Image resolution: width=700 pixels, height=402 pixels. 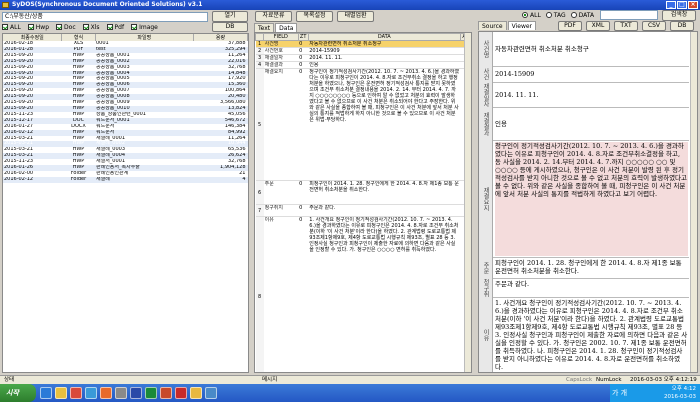 I want to click on radio-data: DATA, so click(x=582, y=15).